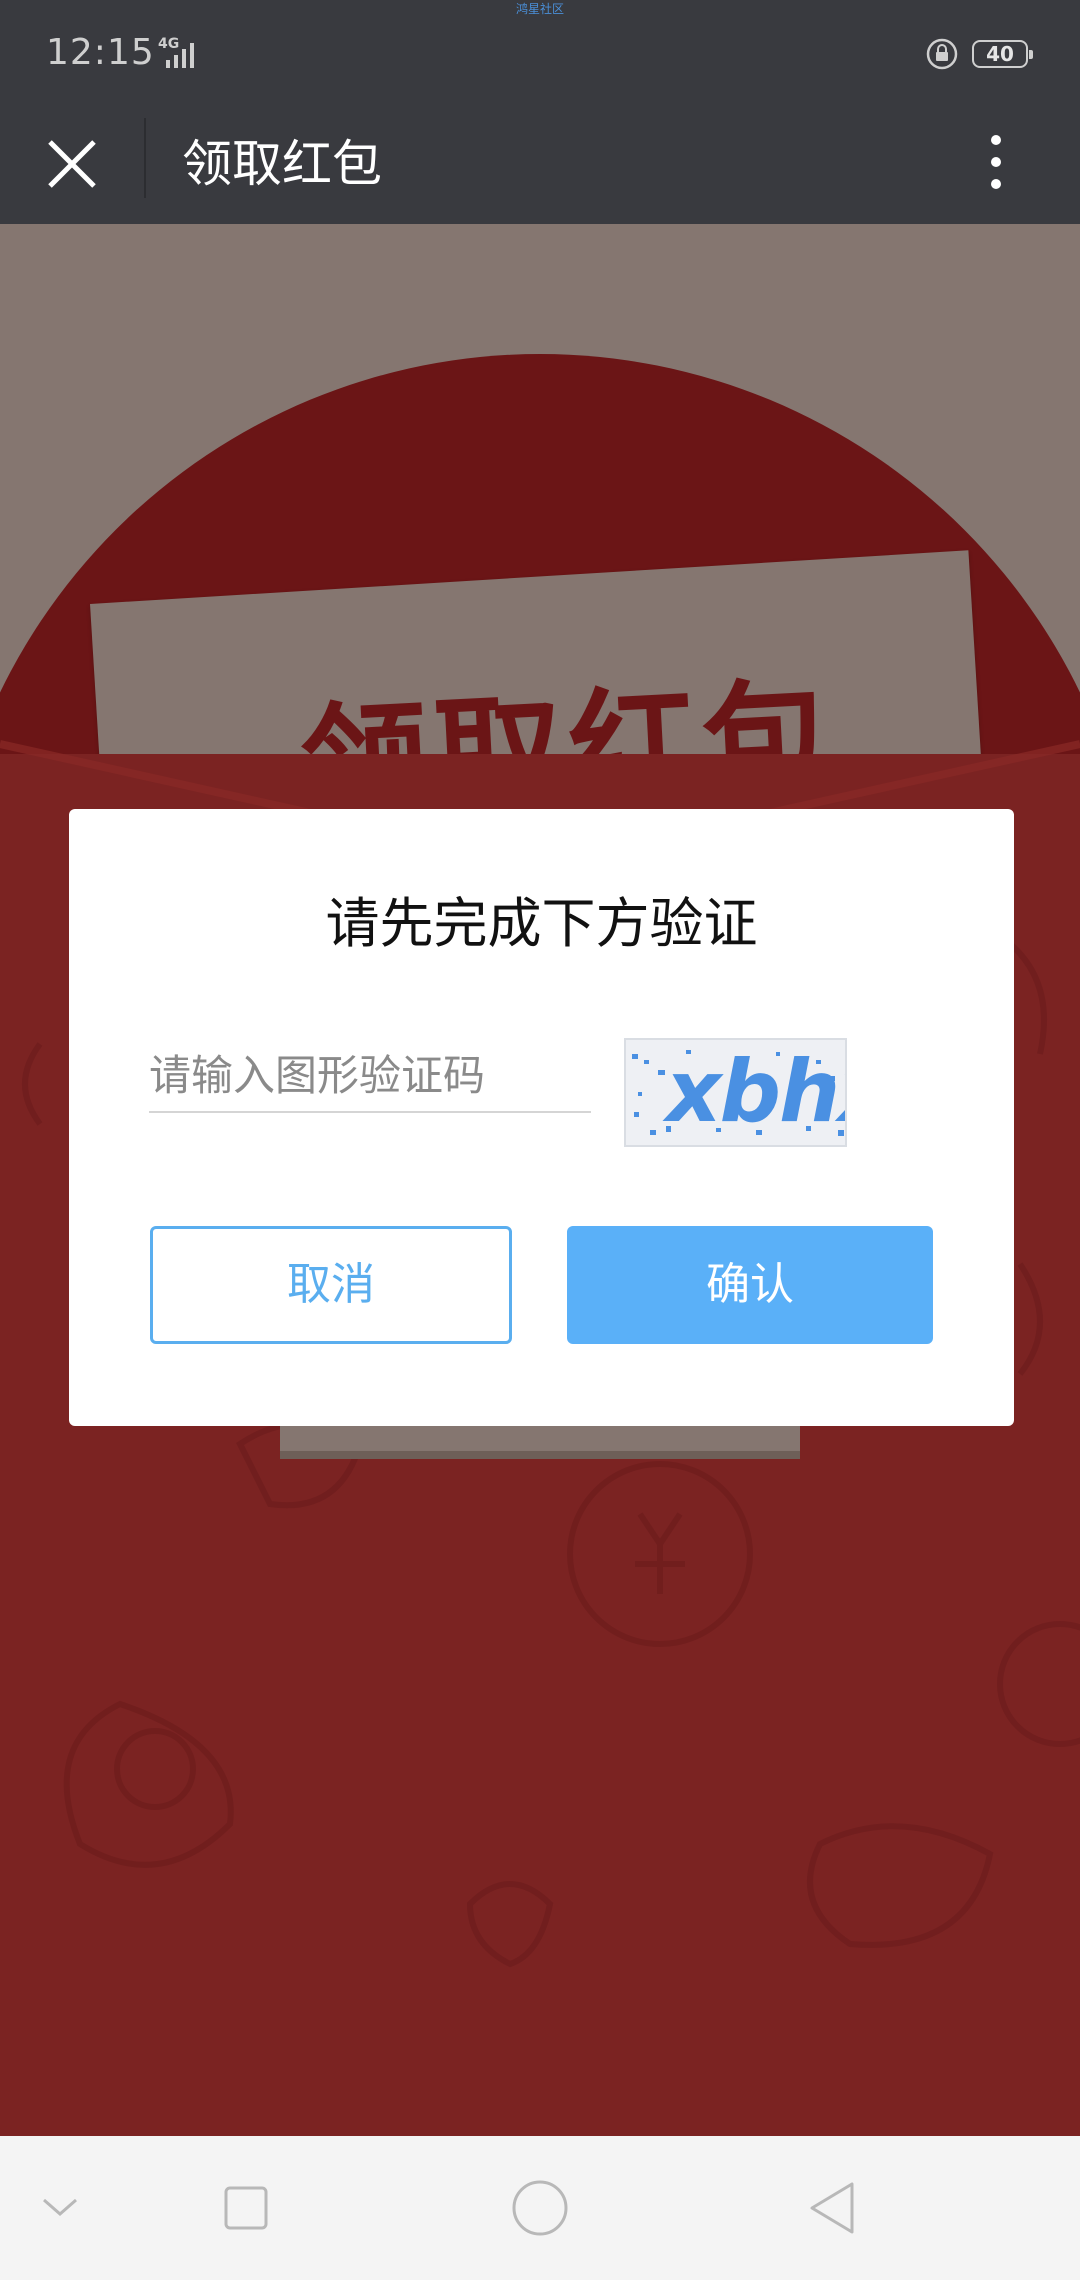 The width and height of the screenshot is (1080, 2280). Describe the element at coordinates (1002, 54) in the screenshot. I see `battery-indicator: 40` at that location.